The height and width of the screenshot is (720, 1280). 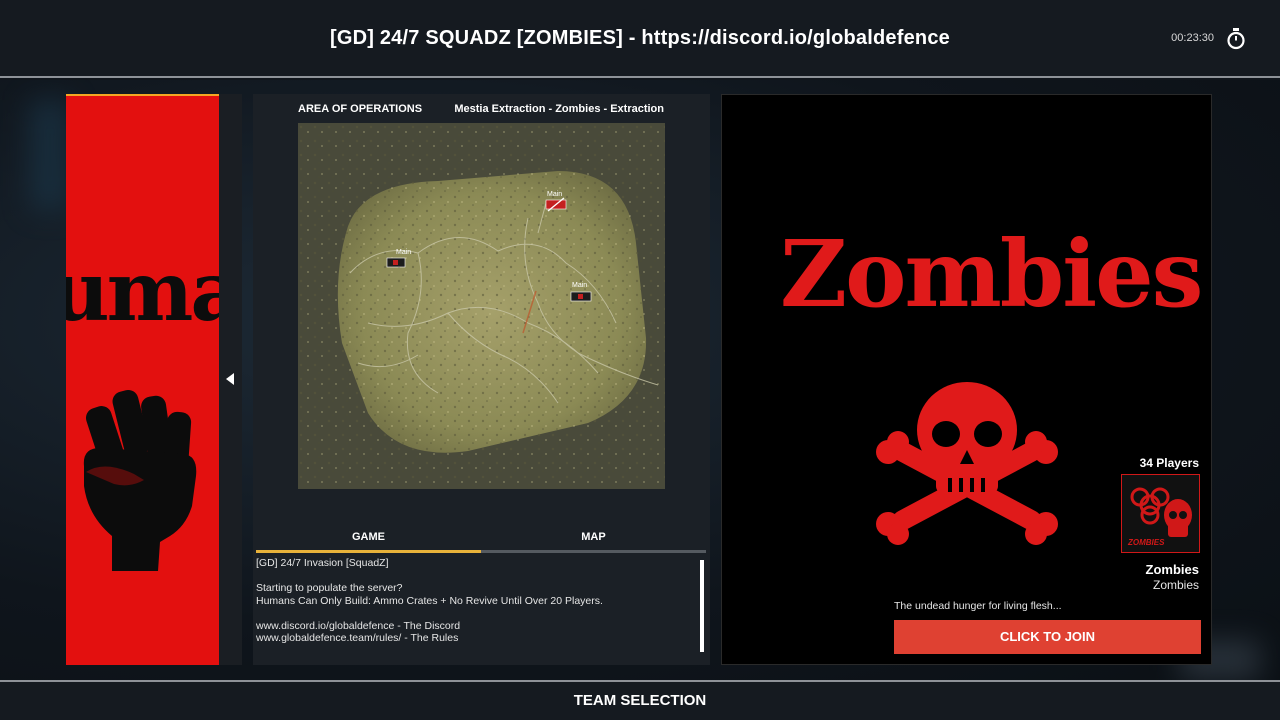 I want to click on faction-logo: ZOMBIES, so click(x=1160, y=513).